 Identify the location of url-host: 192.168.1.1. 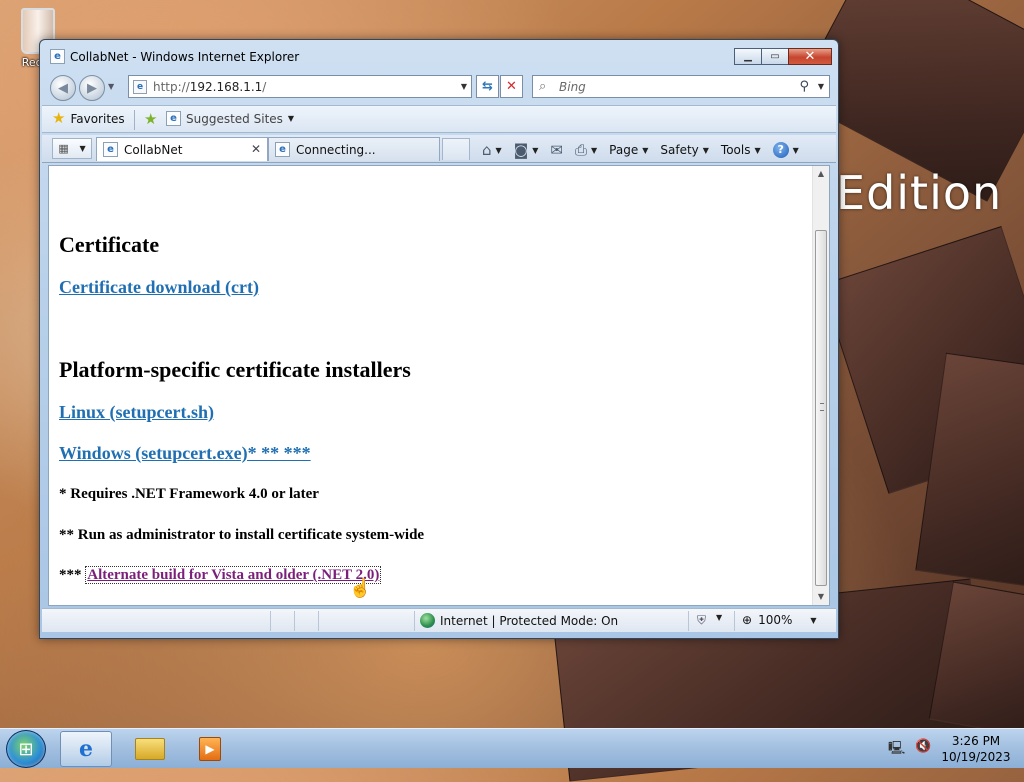
(226, 87).